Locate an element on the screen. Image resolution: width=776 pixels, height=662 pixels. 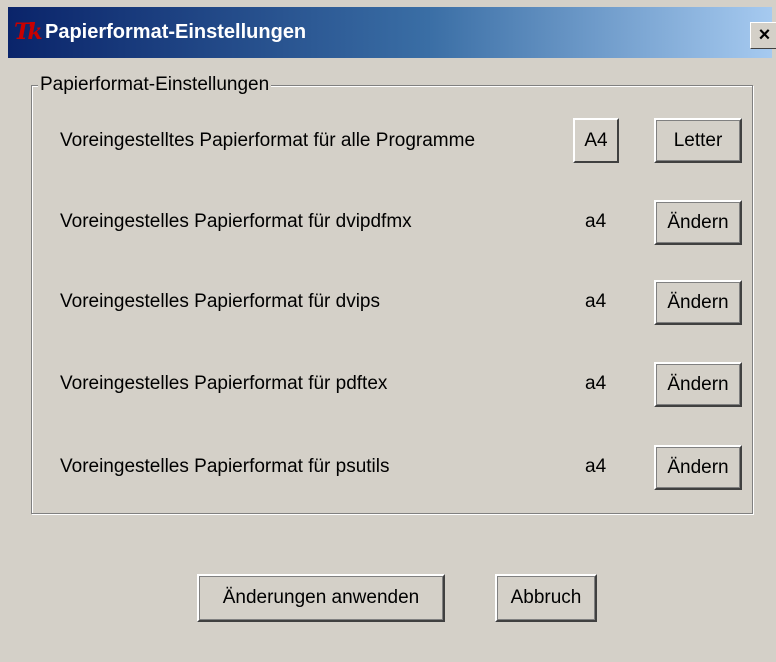
a4-button: A4 is located at coordinates (596, 140).